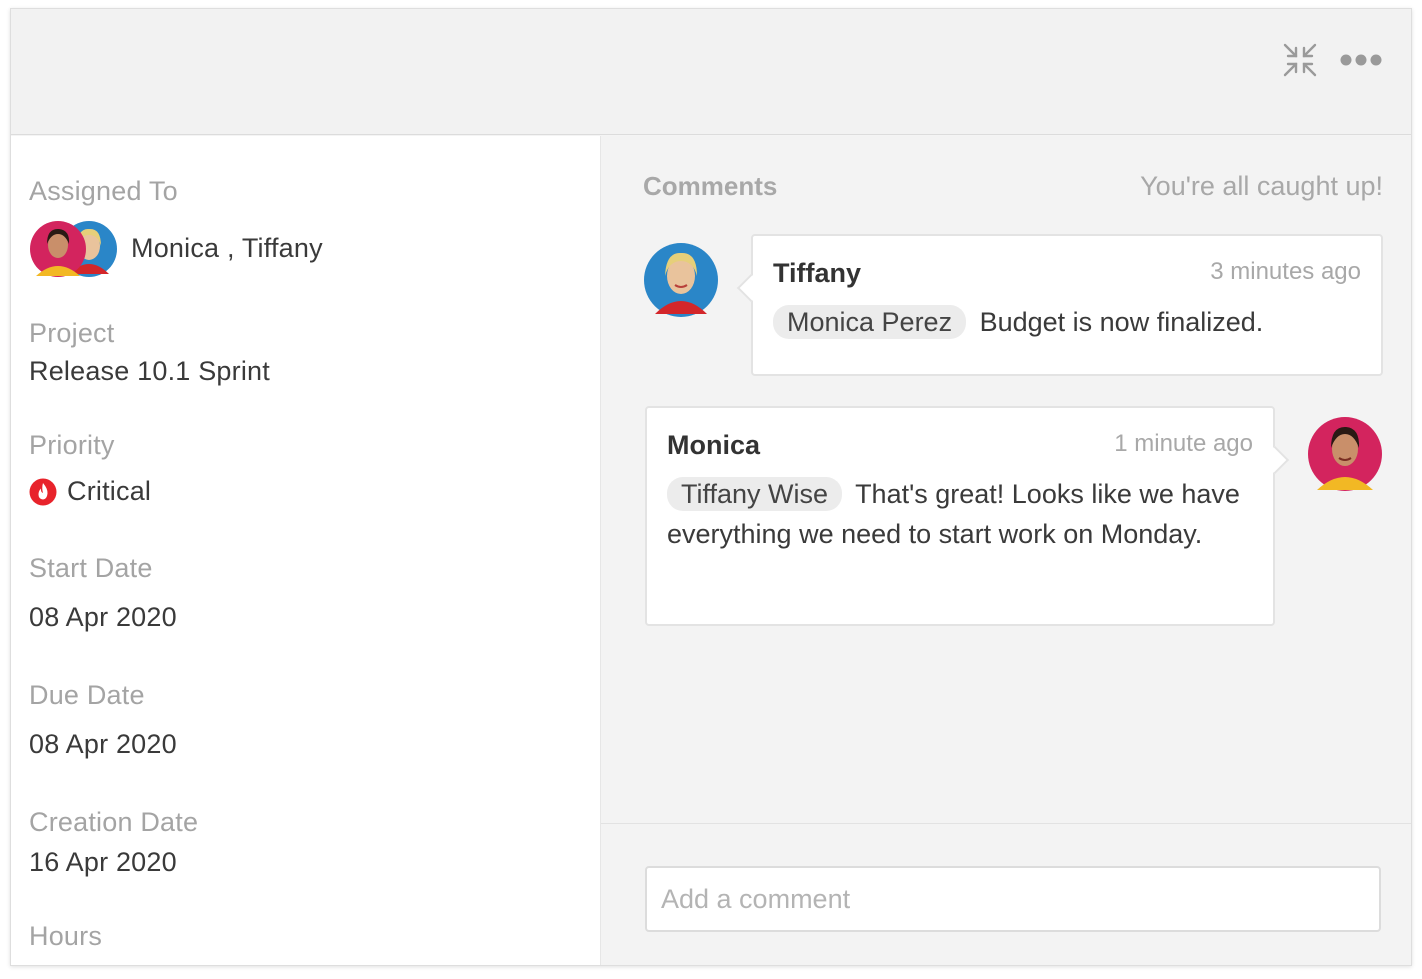 The width and height of the screenshot is (1422, 979). Describe the element at coordinates (1183, 443) in the screenshot. I see `comment-time: 1 minute ago` at that location.